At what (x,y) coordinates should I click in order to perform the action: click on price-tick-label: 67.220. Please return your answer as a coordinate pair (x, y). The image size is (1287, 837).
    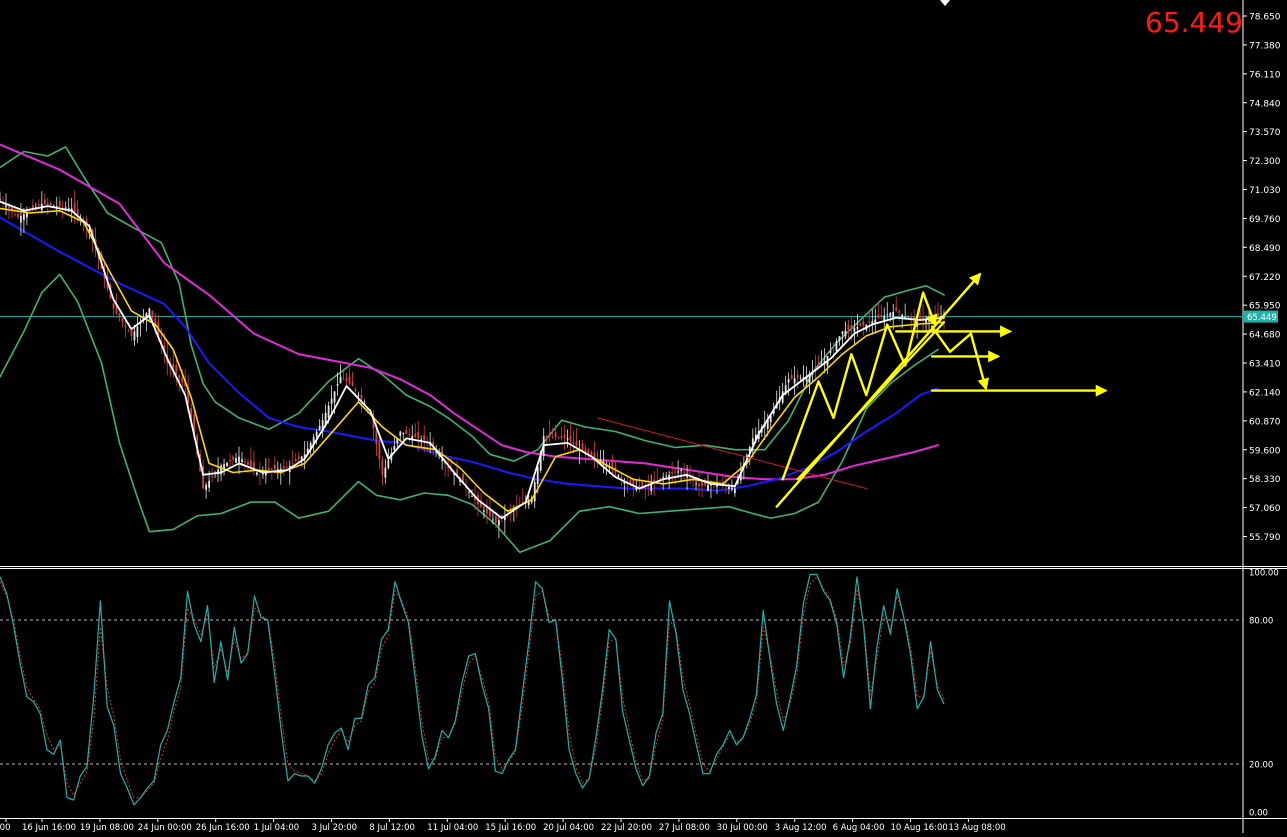
    Looking at the image, I should click on (1265, 278).